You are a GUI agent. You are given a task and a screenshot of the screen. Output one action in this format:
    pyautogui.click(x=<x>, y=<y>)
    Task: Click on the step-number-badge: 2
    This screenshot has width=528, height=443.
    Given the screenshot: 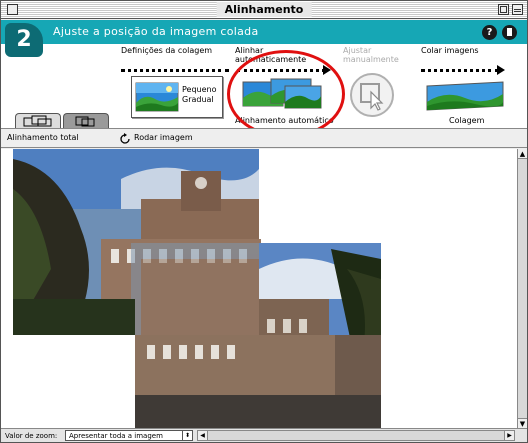 What is the action you would take?
    pyautogui.click(x=24, y=40)
    